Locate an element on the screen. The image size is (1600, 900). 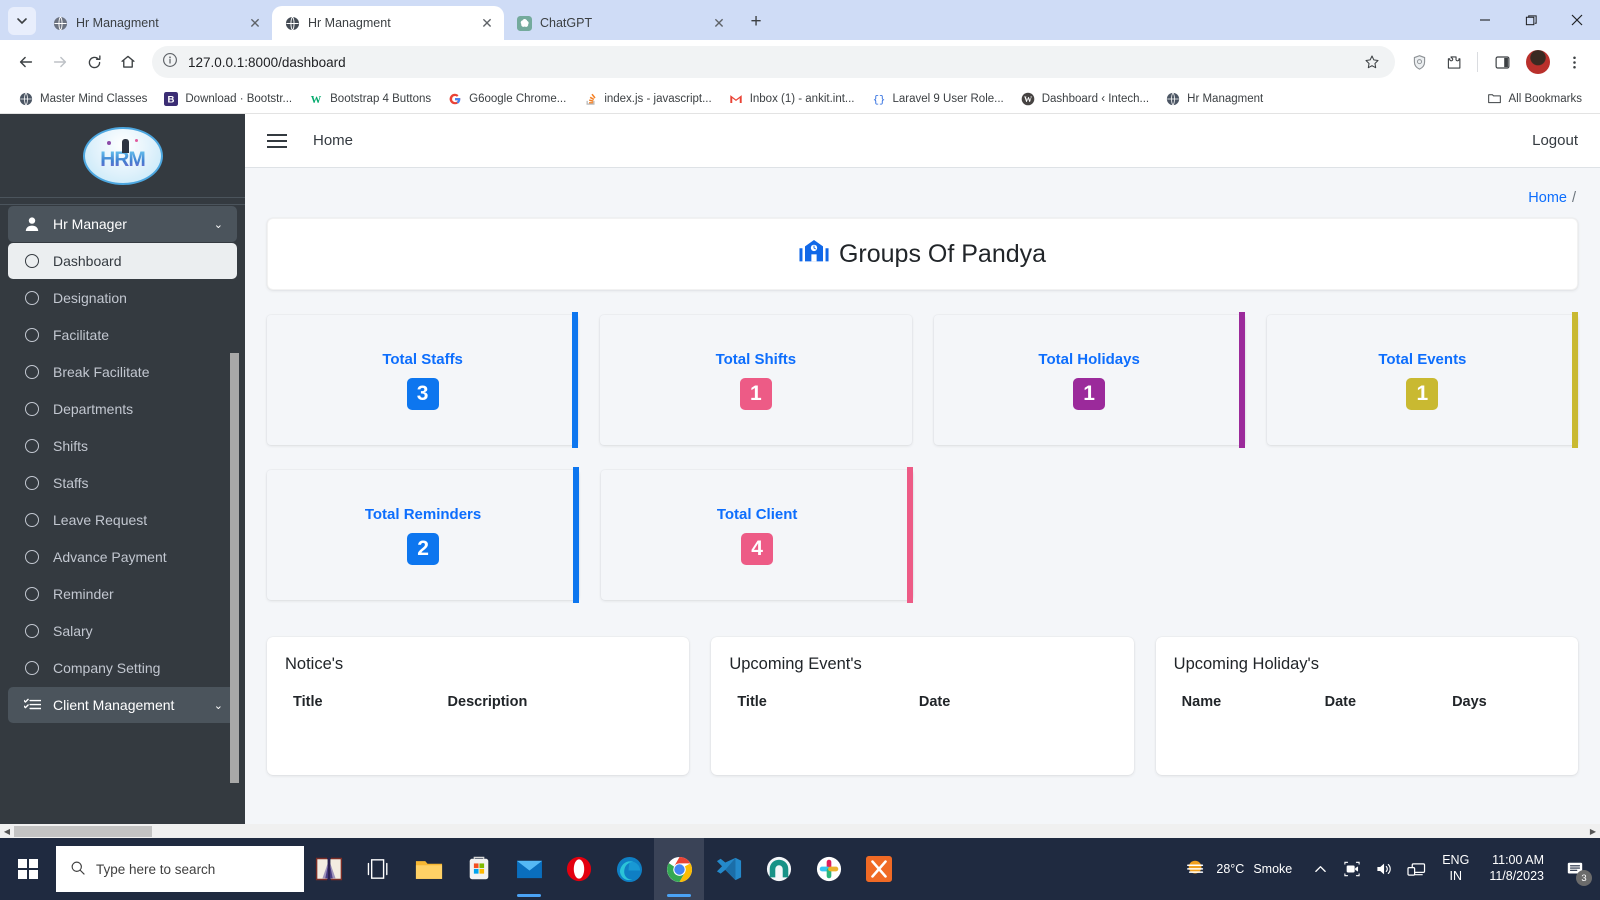
show-hidden-icons-button is located at coordinates (1320, 869).